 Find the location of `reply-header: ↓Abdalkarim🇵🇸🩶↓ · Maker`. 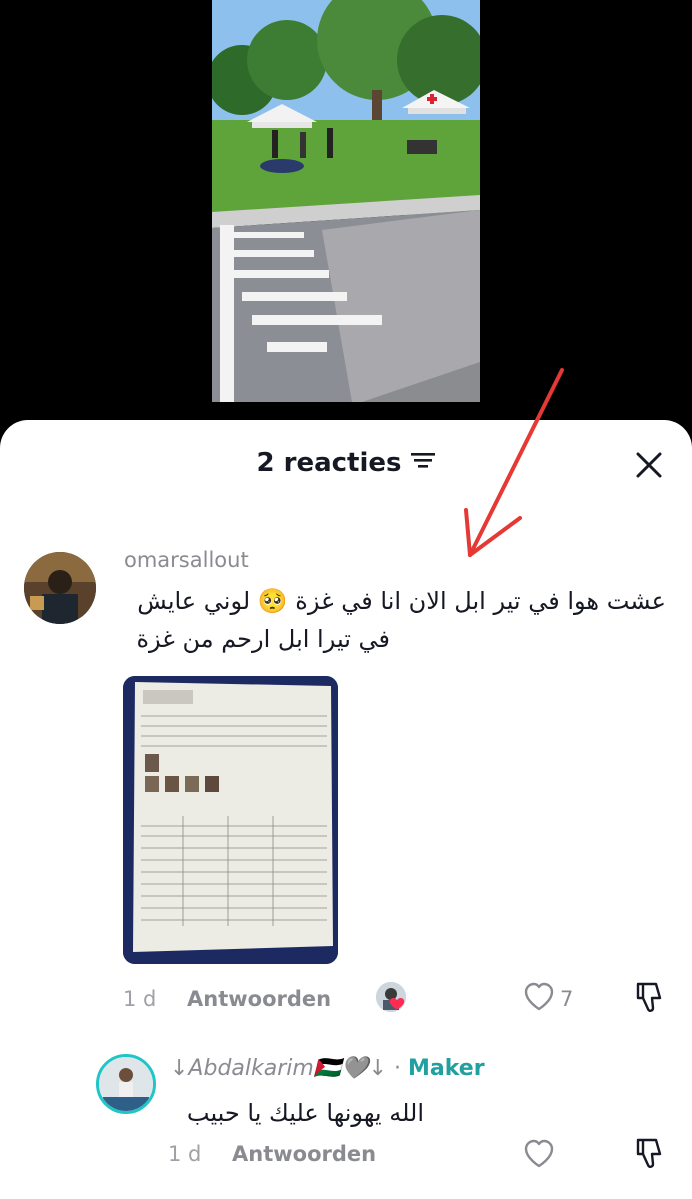

reply-header: ↓Abdalkarim🇵🇸🩶↓ · Maker is located at coordinates (327, 1068).